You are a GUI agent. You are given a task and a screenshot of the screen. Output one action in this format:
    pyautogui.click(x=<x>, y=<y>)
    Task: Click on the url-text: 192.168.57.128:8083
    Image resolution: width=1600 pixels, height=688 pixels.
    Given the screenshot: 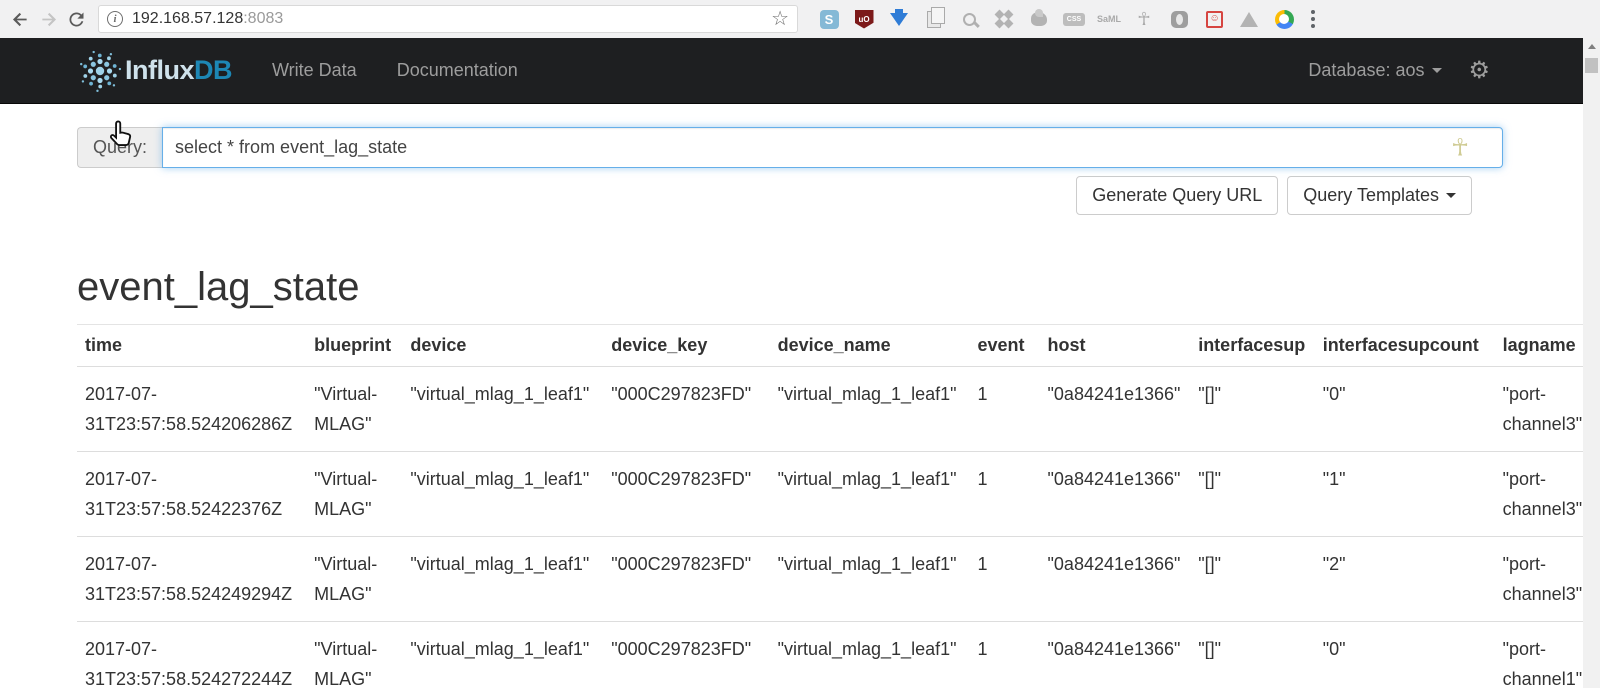 What is the action you would take?
    pyautogui.click(x=208, y=18)
    